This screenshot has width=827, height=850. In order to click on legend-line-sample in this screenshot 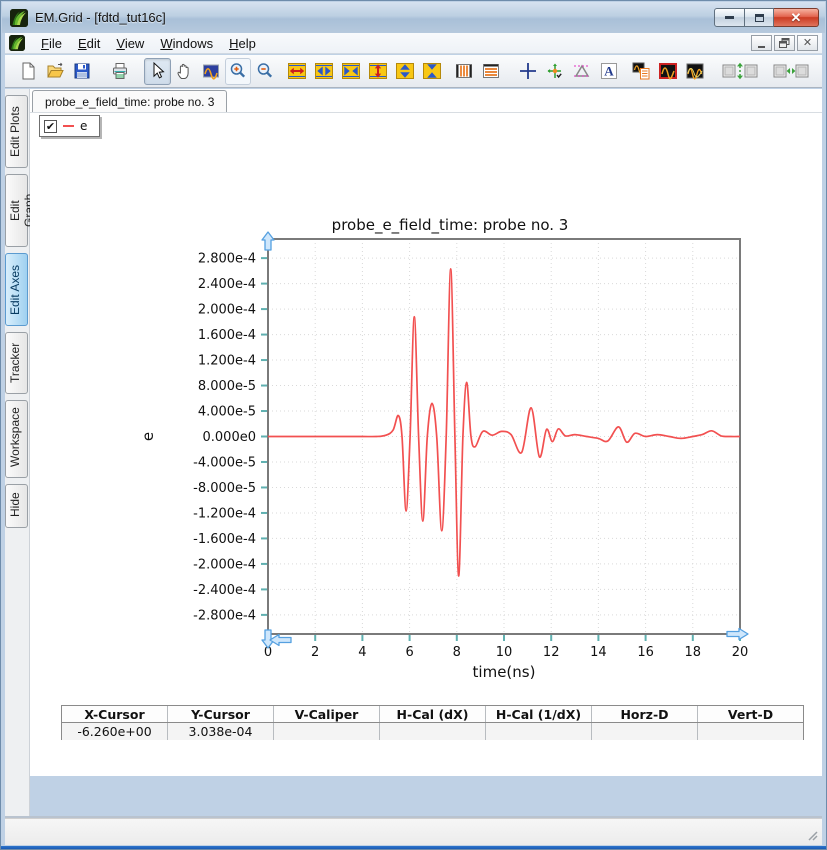, I will do `click(68, 126)`.